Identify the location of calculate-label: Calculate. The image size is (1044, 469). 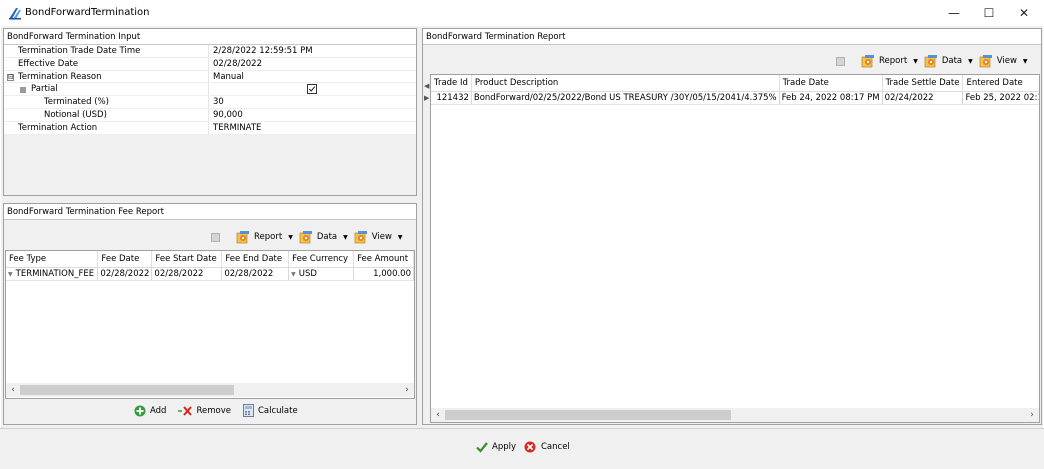
(277, 410).